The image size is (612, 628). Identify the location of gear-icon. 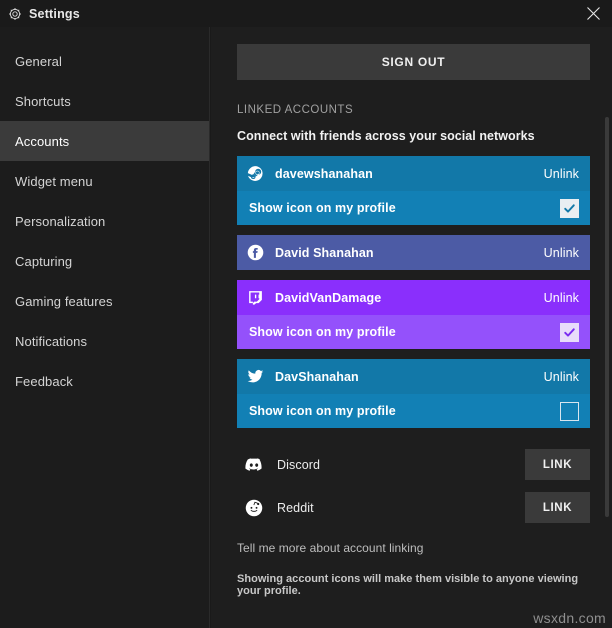
(15, 14).